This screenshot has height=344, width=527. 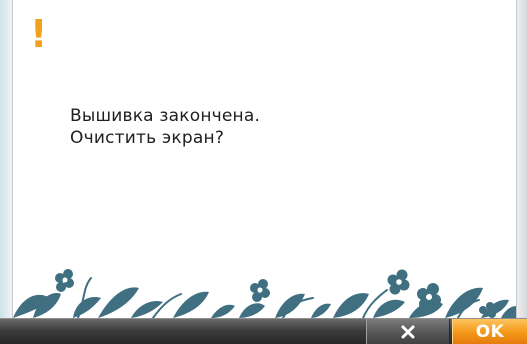 What do you see at coordinates (165, 116) in the screenshot?
I see `message-line-1: Вышивка закончена.` at bounding box center [165, 116].